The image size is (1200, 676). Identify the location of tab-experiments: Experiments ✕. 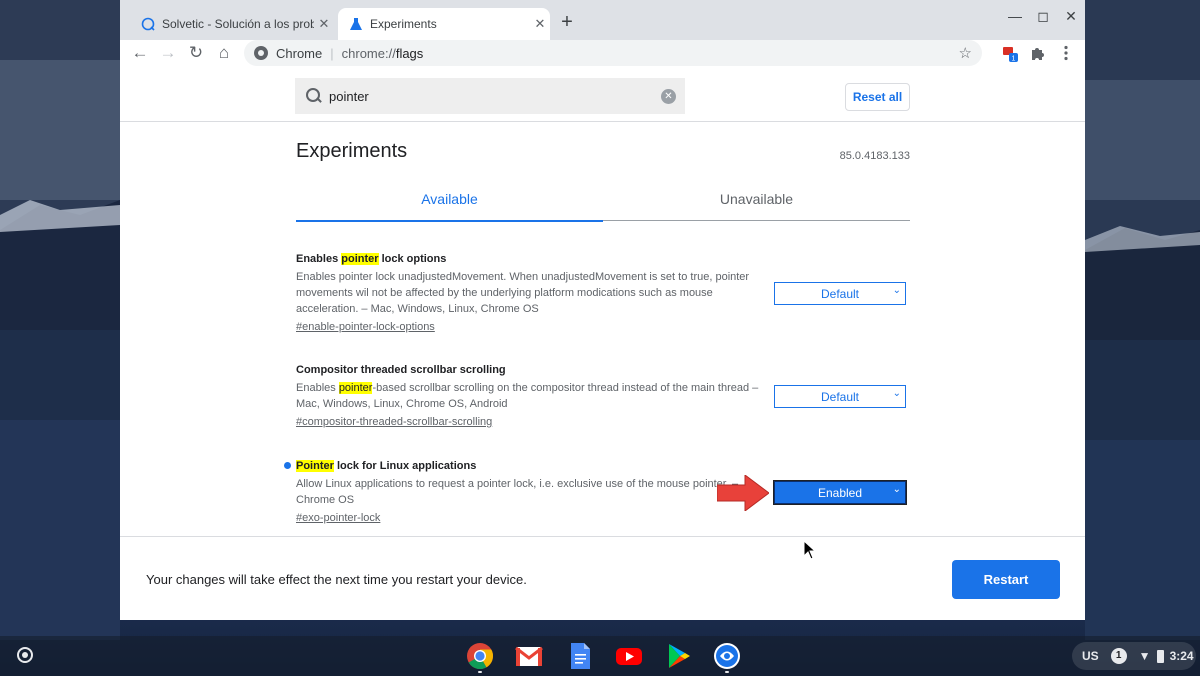
(444, 24).